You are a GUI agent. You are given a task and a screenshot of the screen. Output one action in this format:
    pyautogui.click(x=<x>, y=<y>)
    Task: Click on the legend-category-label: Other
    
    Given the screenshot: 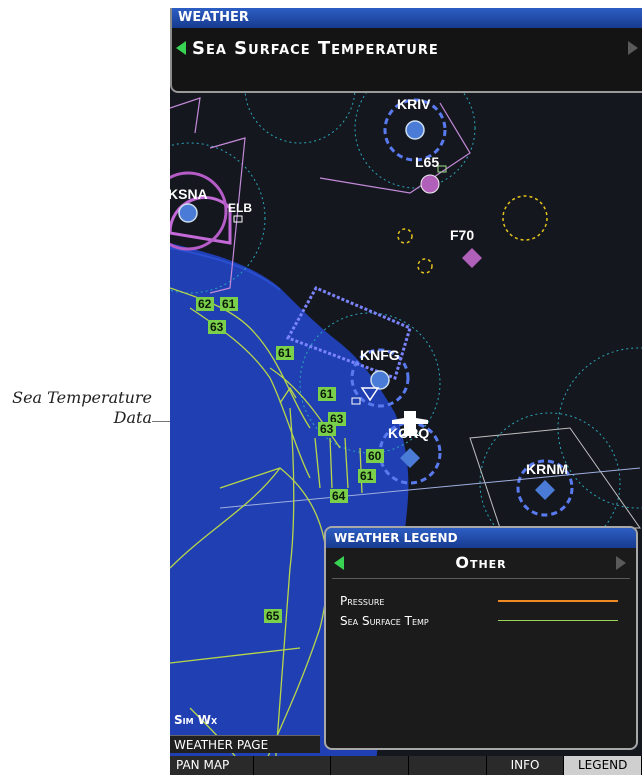 What is the action you would take?
    pyautogui.click(x=481, y=562)
    